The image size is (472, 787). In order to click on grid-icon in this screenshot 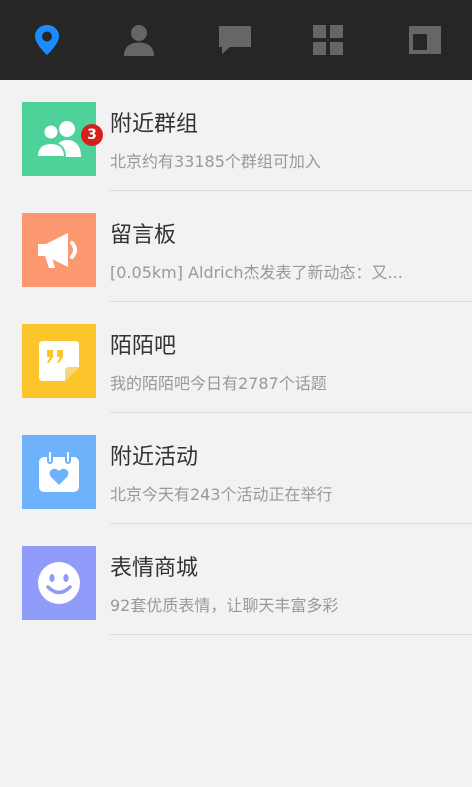, I will do `click(328, 40)`.